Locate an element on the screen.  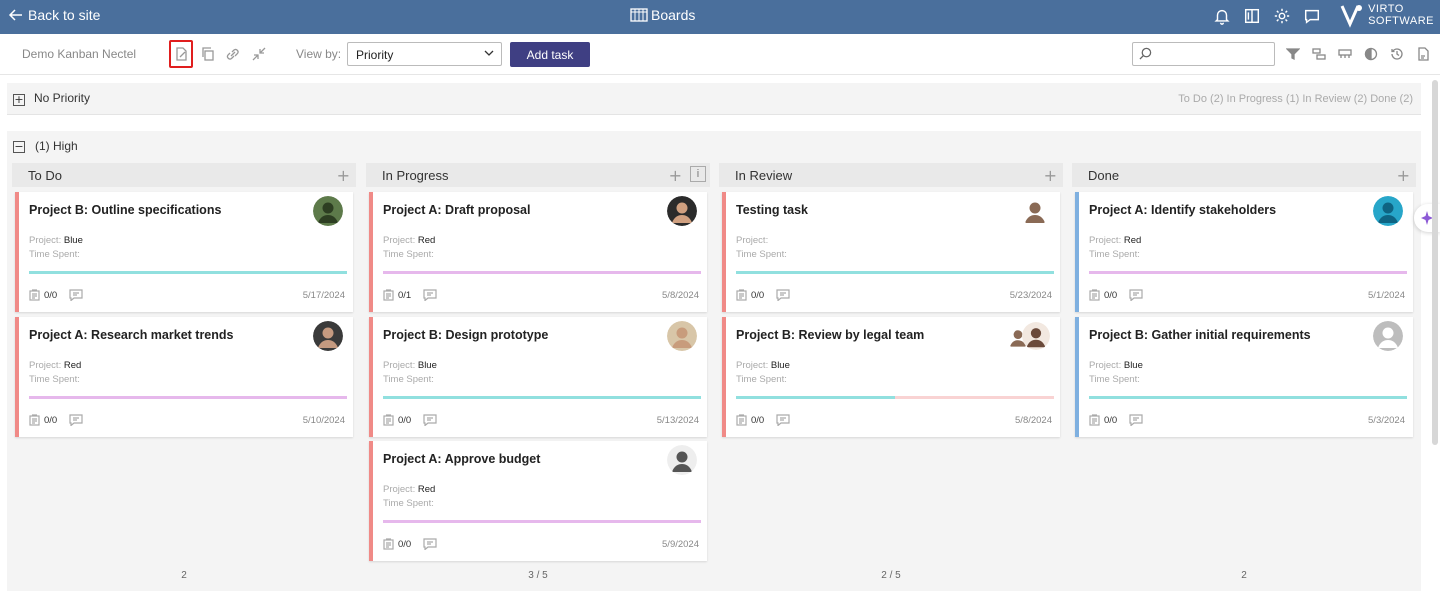
fields-icon is located at coordinates (1344, 53).